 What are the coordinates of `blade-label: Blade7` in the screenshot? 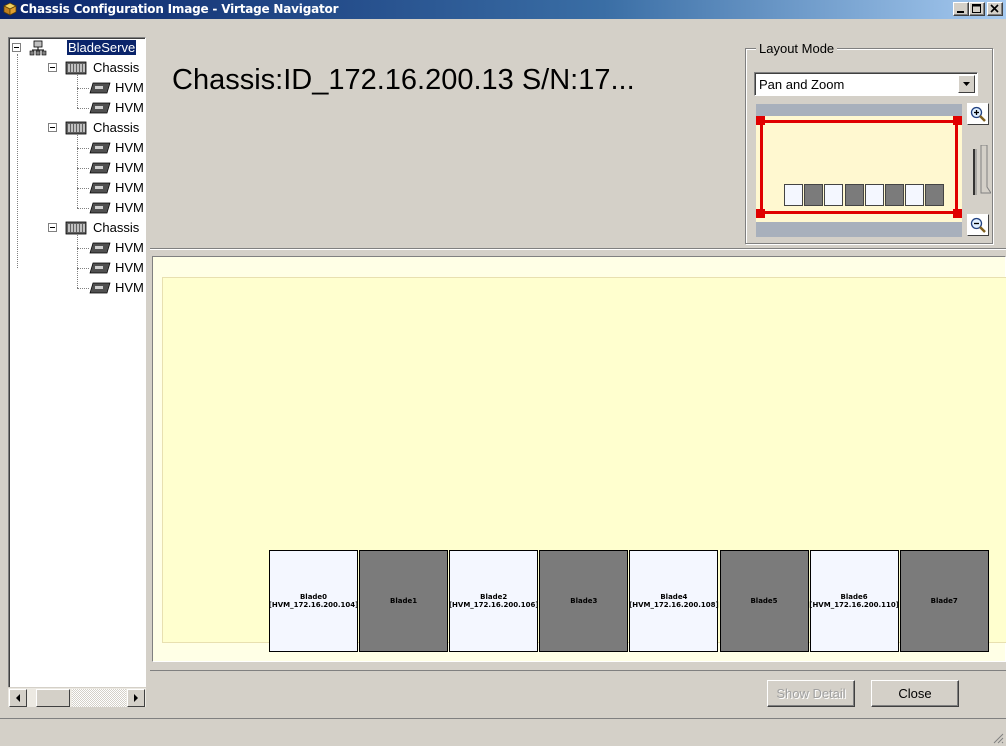 It's located at (944, 601).